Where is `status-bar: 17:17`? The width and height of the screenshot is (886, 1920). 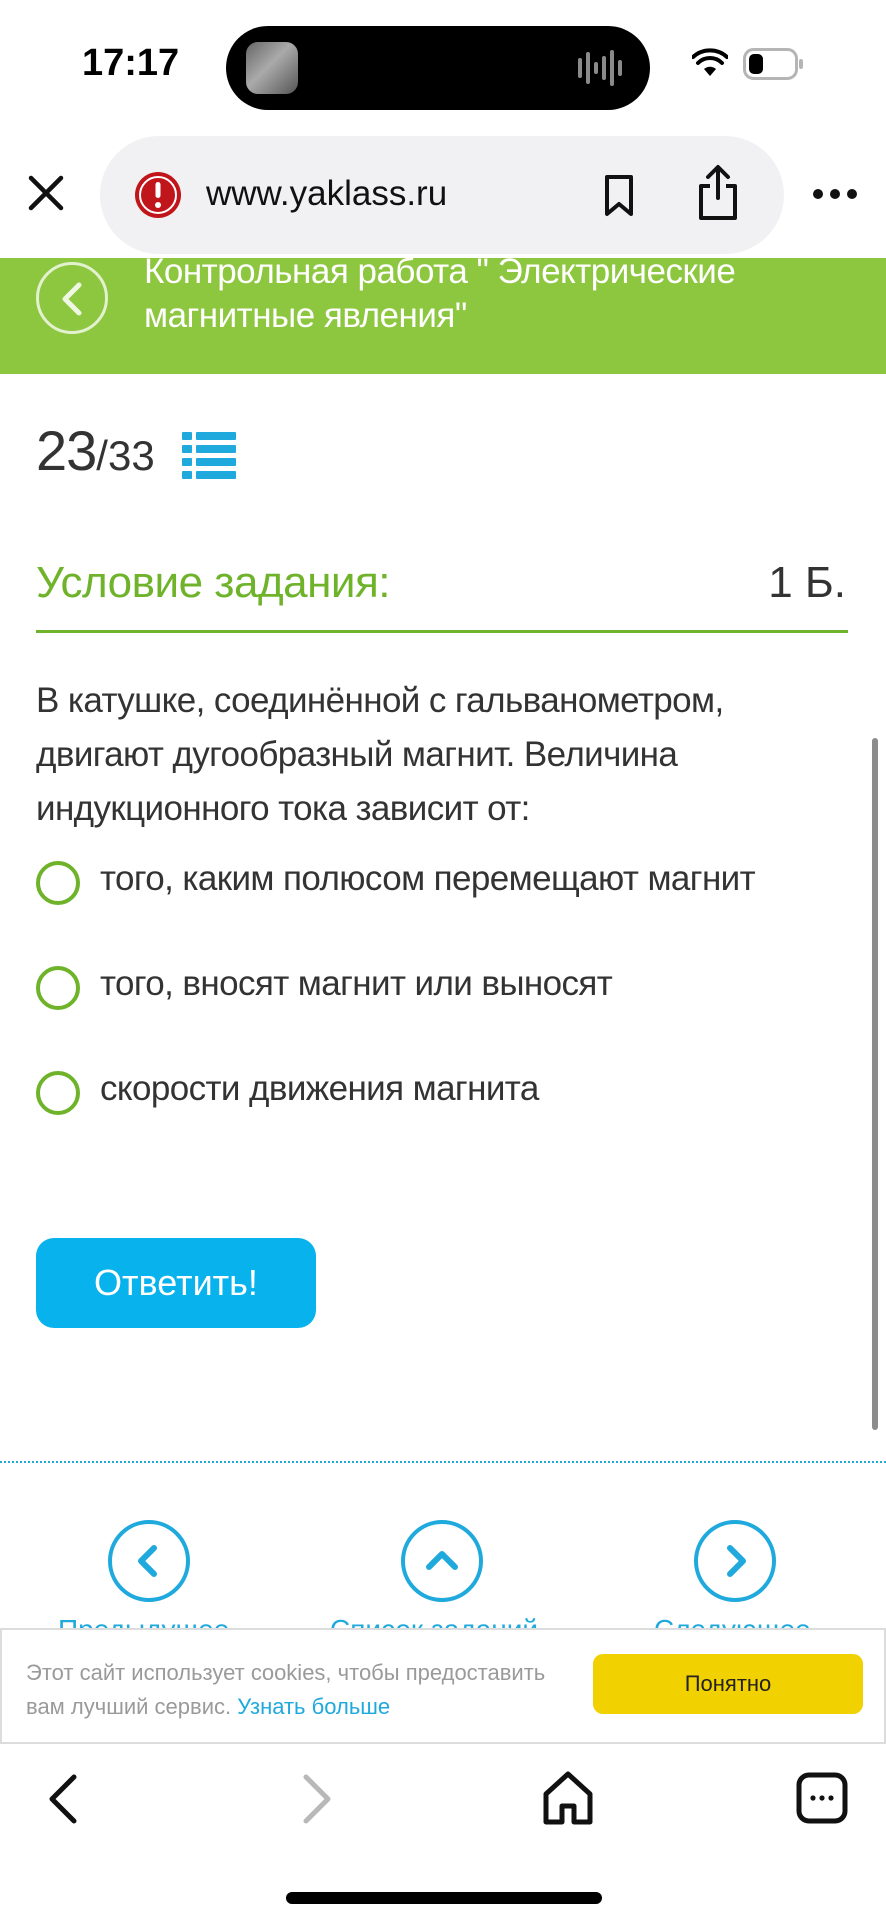
status-bar: 17:17 is located at coordinates (443, 65).